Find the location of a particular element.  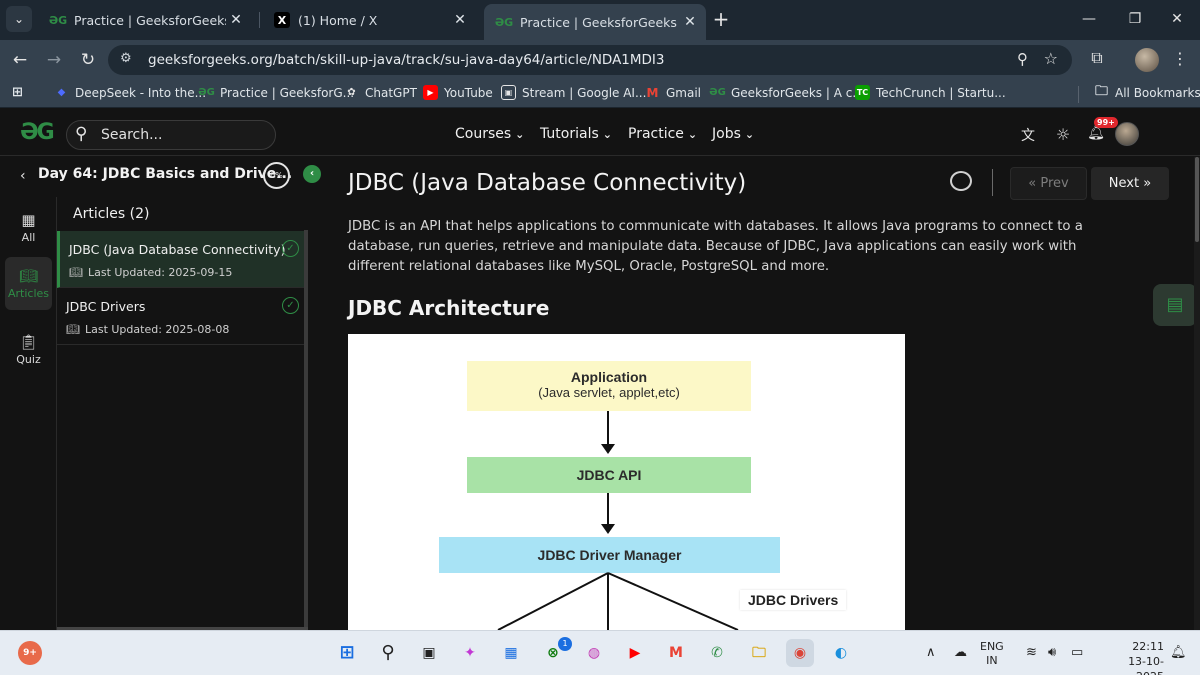

back-arrow-icon: ← is located at coordinates (20, 60).